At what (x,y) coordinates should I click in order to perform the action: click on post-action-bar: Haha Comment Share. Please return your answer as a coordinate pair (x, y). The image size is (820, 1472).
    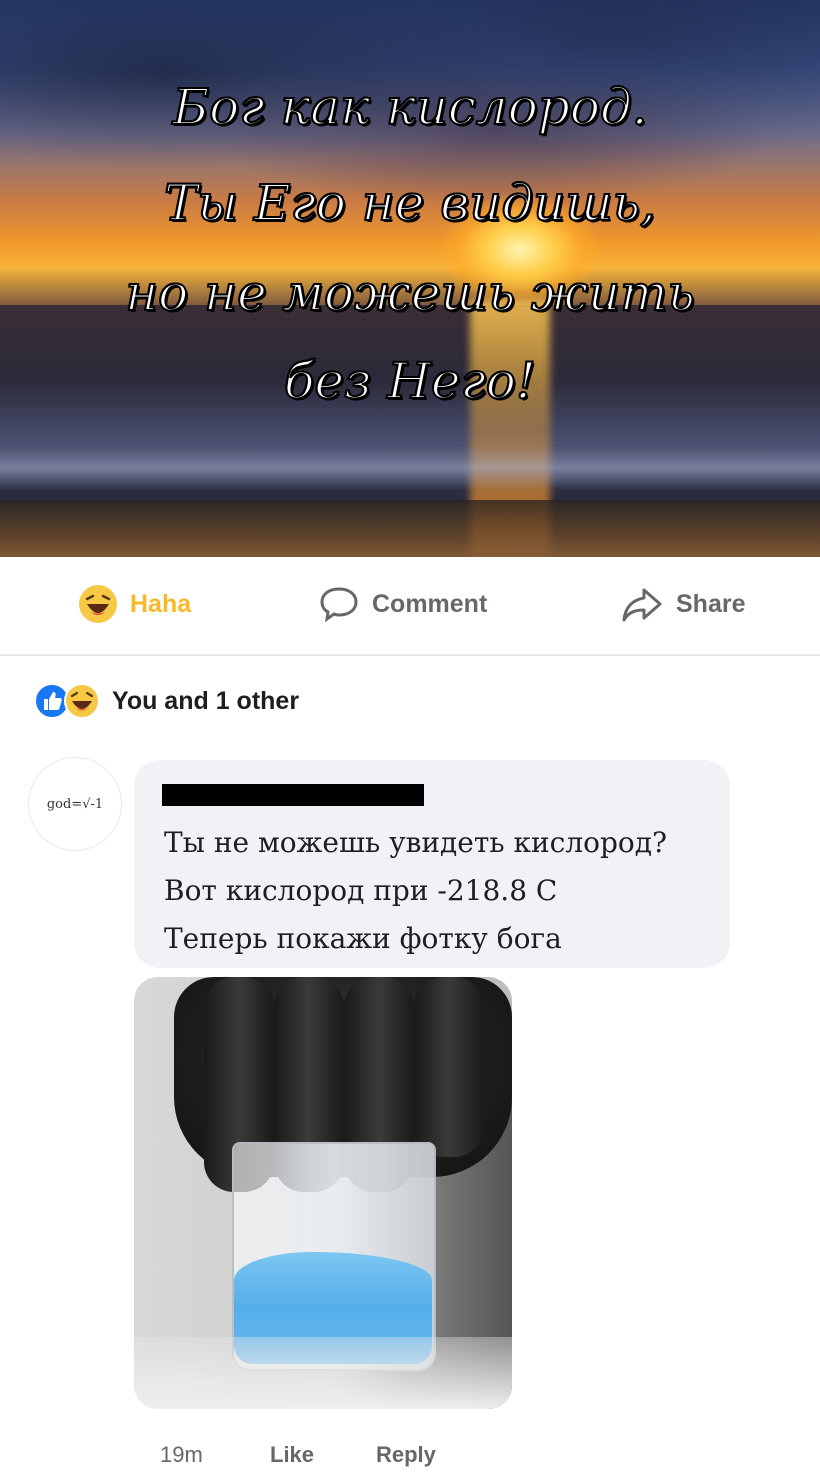
    Looking at the image, I should click on (410, 606).